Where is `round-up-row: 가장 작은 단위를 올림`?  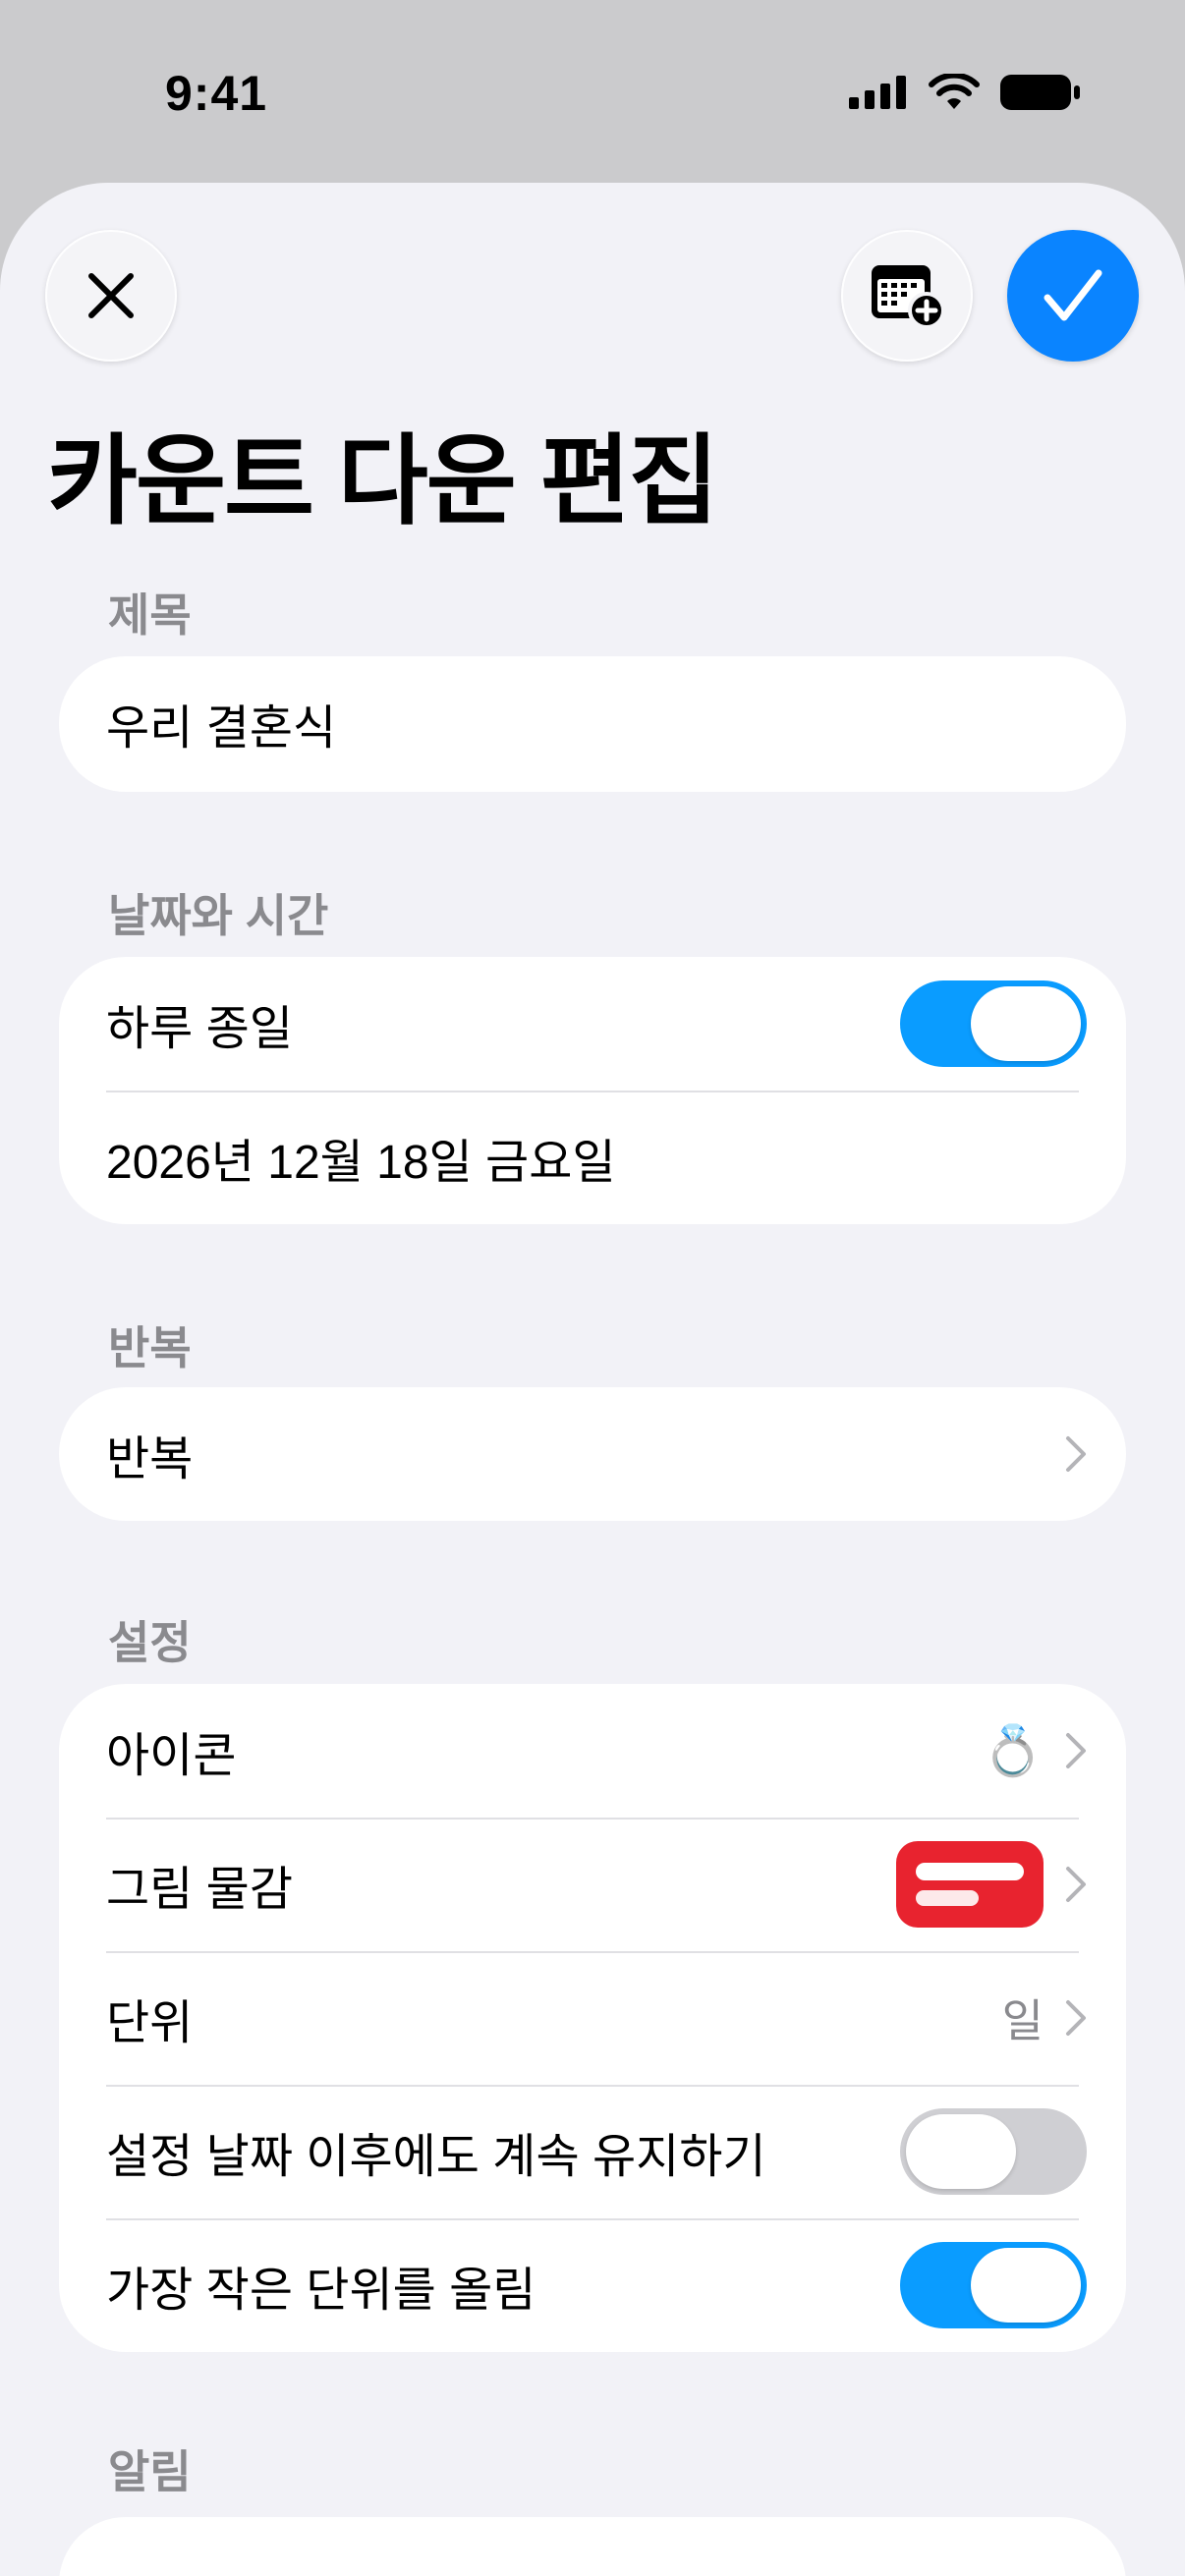 round-up-row: 가장 작은 단위를 올림 is located at coordinates (592, 2285).